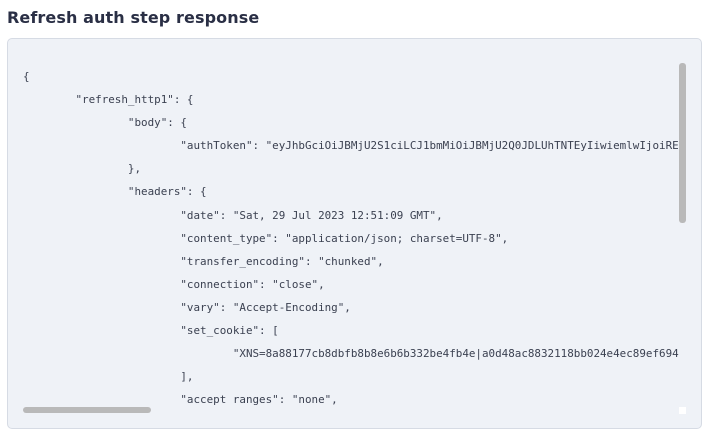 This screenshot has height=440, width=713. I want to click on code-line: {, so click(26, 76).